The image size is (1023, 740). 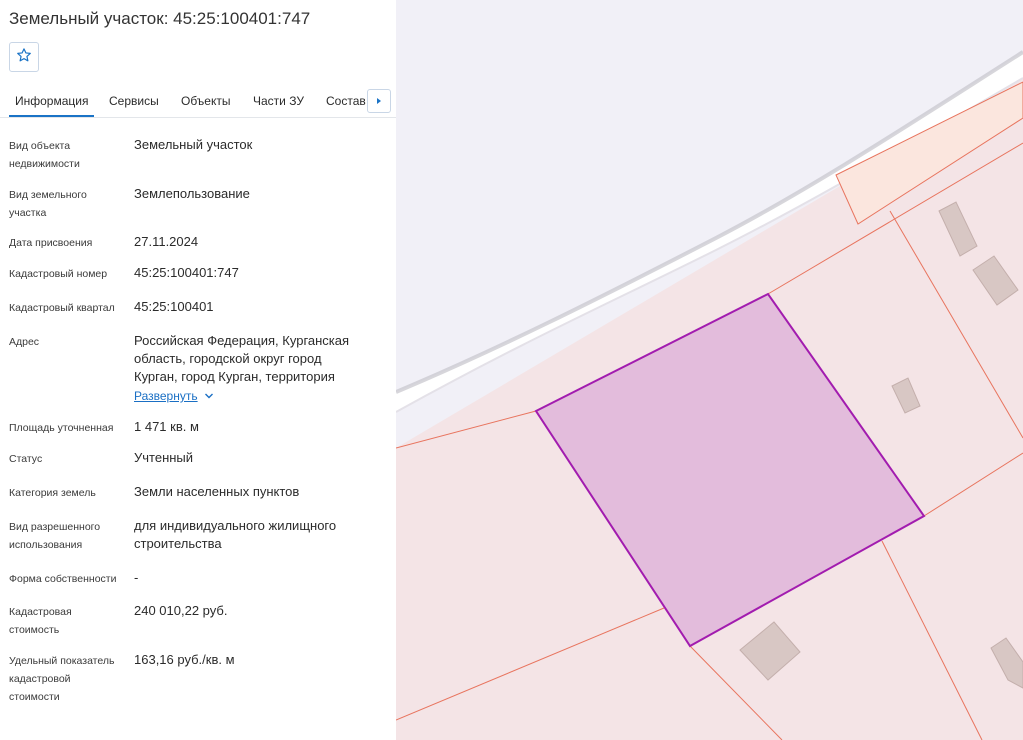 What do you see at coordinates (346, 101) in the screenshot?
I see `tab-composition: Состав` at bounding box center [346, 101].